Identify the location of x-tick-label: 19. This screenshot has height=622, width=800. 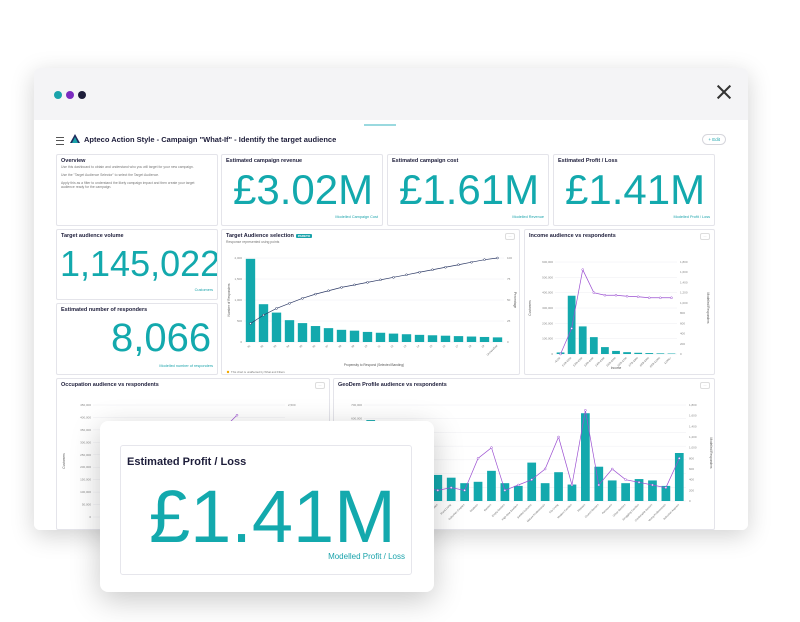
(482, 345).